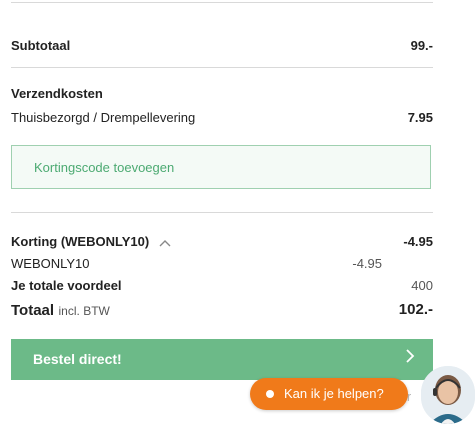  What do you see at coordinates (50, 263) in the screenshot?
I see `discount-code: WEBONLY10` at bounding box center [50, 263].